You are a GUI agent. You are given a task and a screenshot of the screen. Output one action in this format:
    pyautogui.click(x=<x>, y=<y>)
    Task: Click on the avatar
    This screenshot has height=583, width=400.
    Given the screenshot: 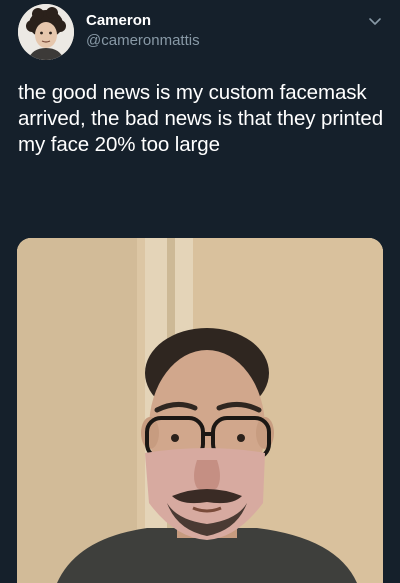 What is the action you would take?
    pyautogui.click(x=46, y=32)
    